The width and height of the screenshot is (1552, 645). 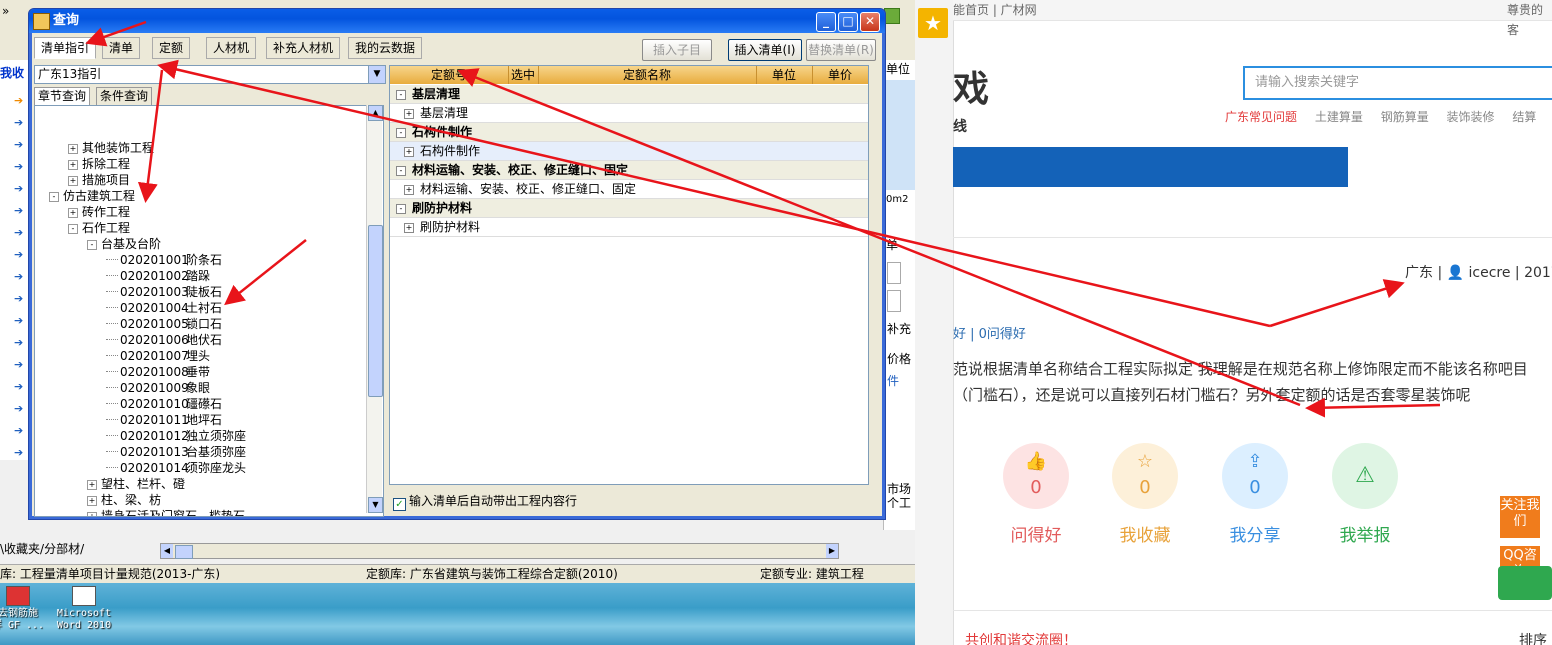 What do you see at coordinates (1145, 476) in the screenshot?
I see `action-circle: ☆ 0` at bounding box center [1145, 476].